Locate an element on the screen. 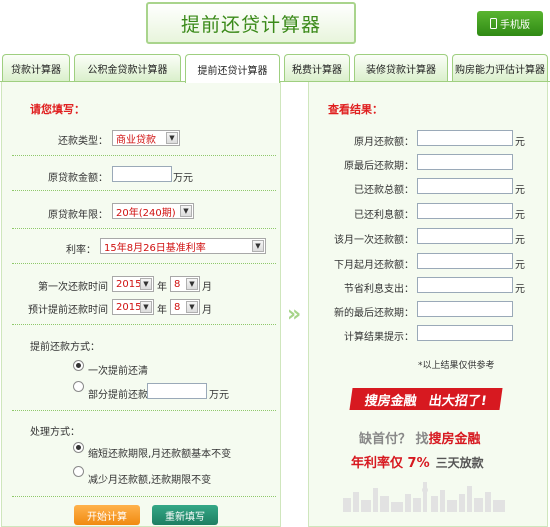 Image resolution: width=550 pixels, height=527 pixels. ad-headline: 缺首付？ 找搜房金融 is located at coordinates (420, 437).